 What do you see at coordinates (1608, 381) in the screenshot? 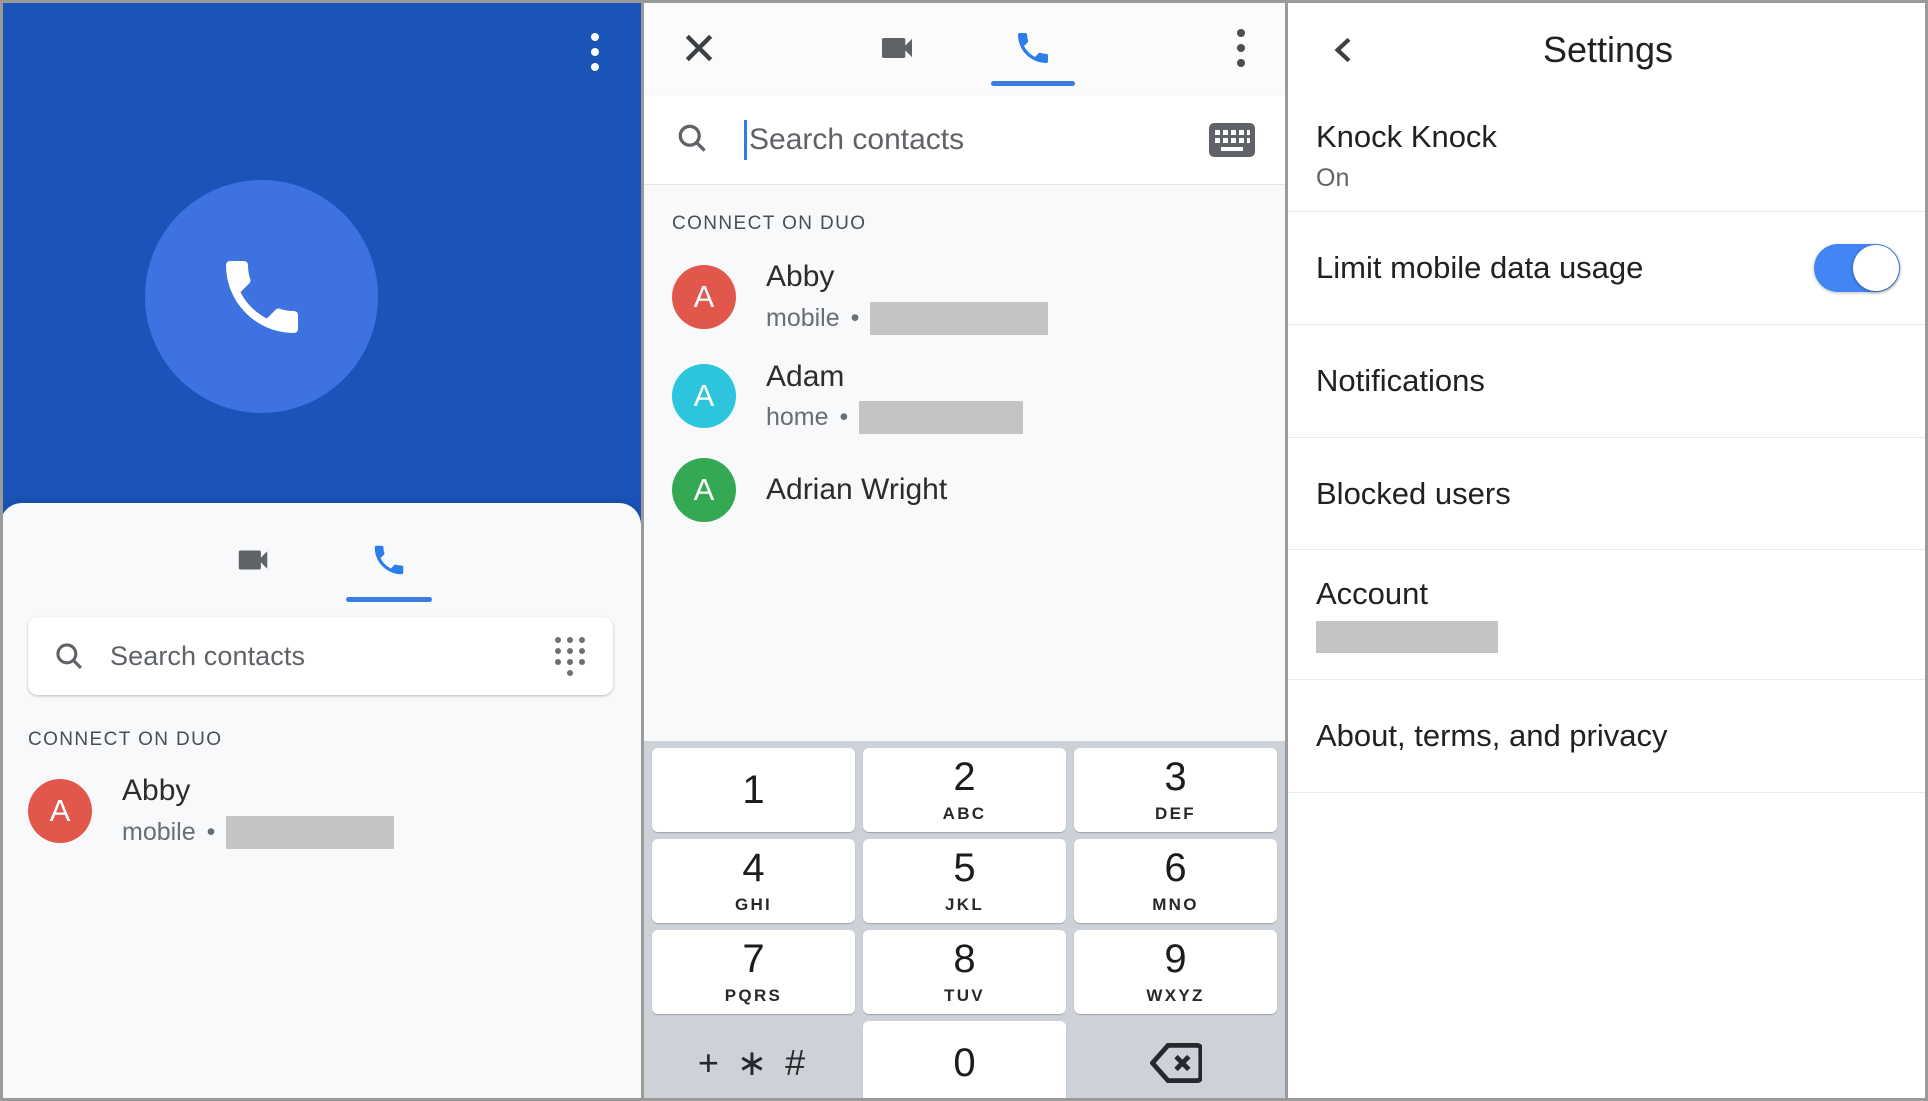
I see `settings-item-notifications: Notifications` at bounding box center [1608, 381].